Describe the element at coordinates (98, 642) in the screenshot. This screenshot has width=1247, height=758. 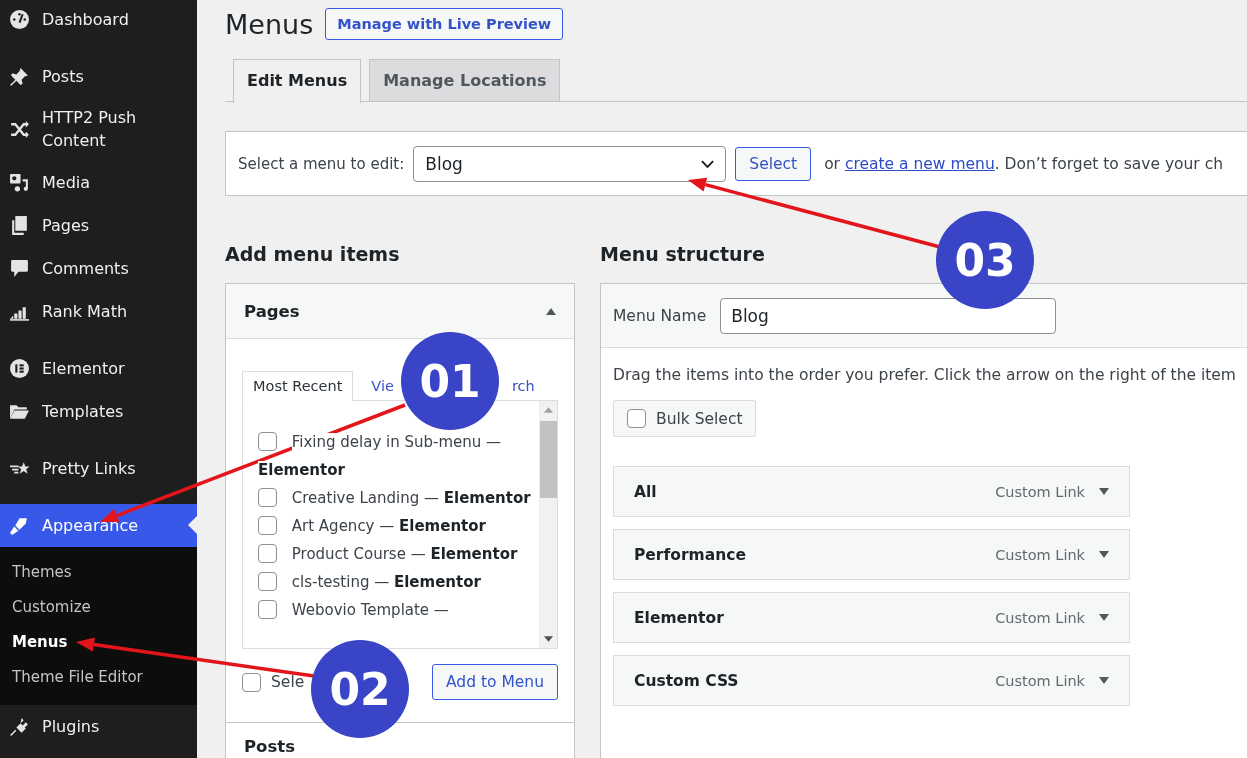
I see `submenu-item: Menus` at that location.